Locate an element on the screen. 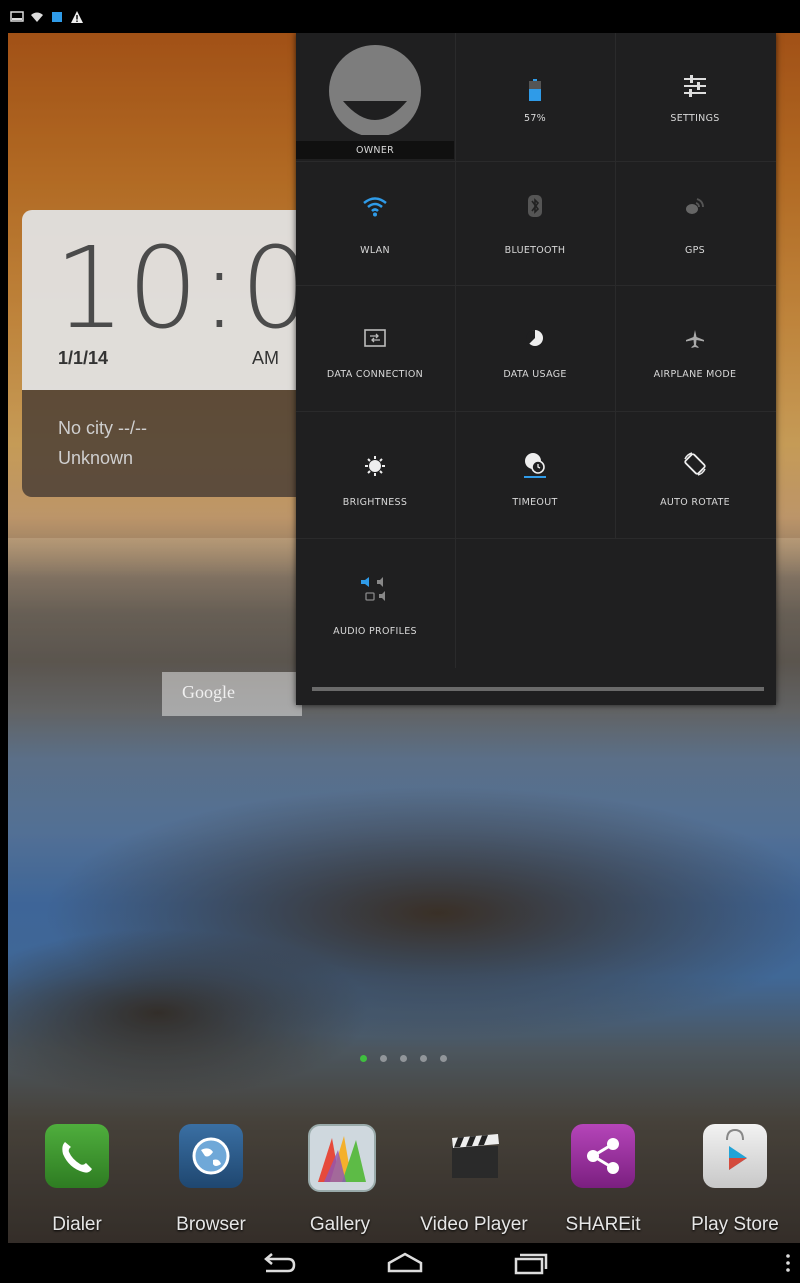 The width and height of the screenshot is (800, 1283). qs-label-brightness: BRIGHTNESS is located at coordinates (375, 502).